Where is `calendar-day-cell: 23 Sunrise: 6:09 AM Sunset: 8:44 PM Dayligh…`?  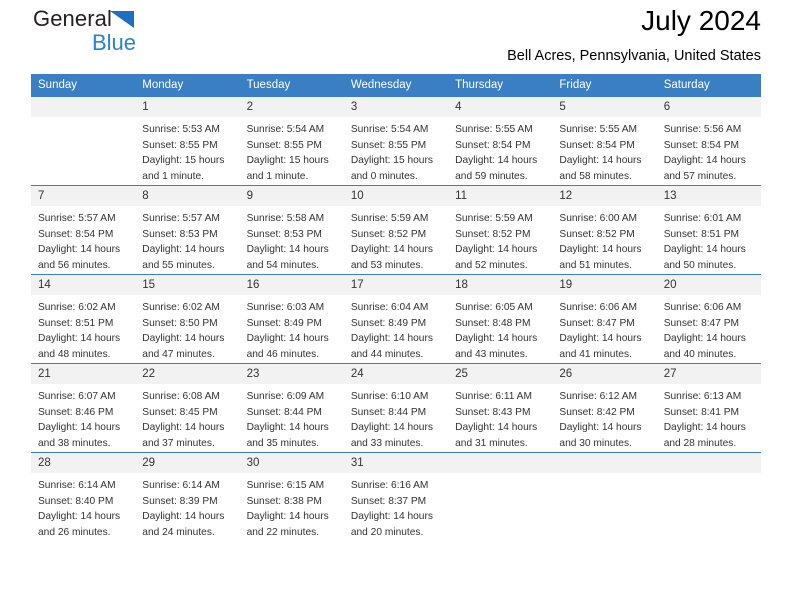
calendar-day-cell: 23 Sunrise: 6:09 AM Sunset: 8:44 PM Dayligh… is located at coordinates (291, 408).